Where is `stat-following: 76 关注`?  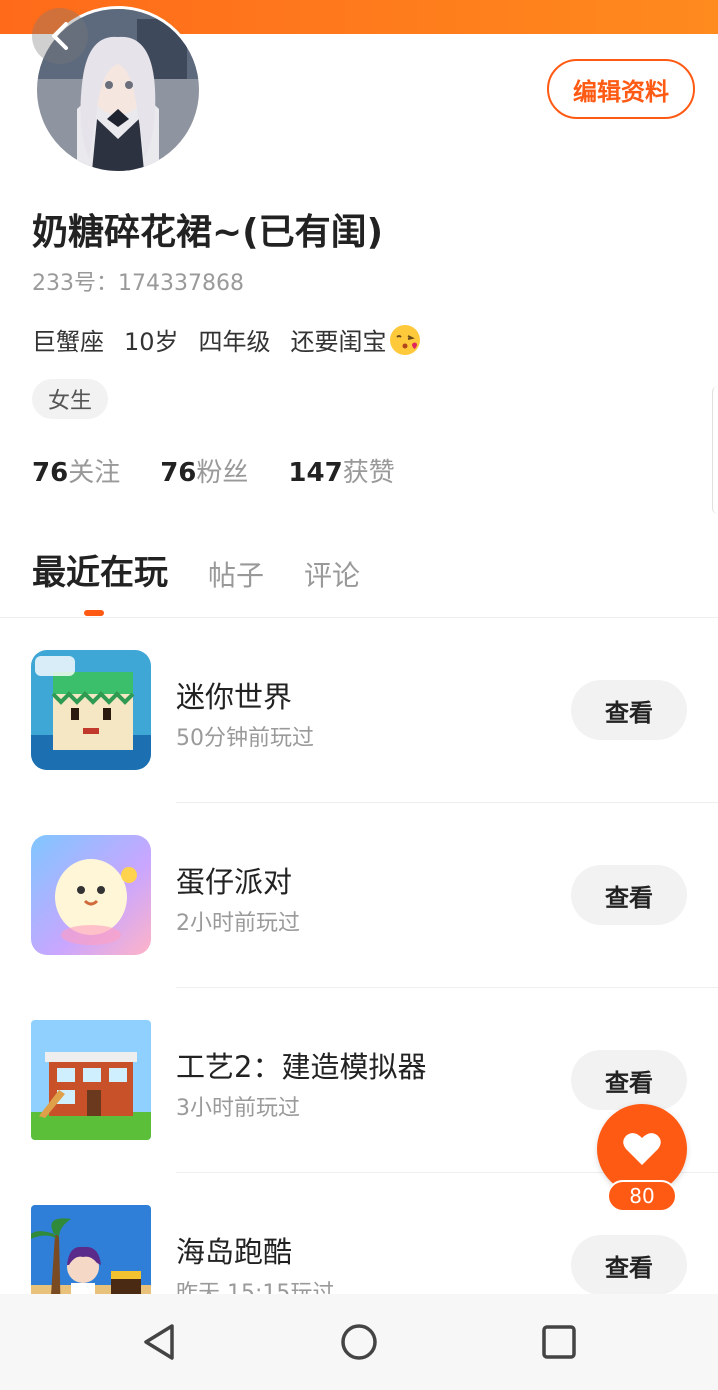 stat-following: 76 关注 is located at coordinates (76, 470).